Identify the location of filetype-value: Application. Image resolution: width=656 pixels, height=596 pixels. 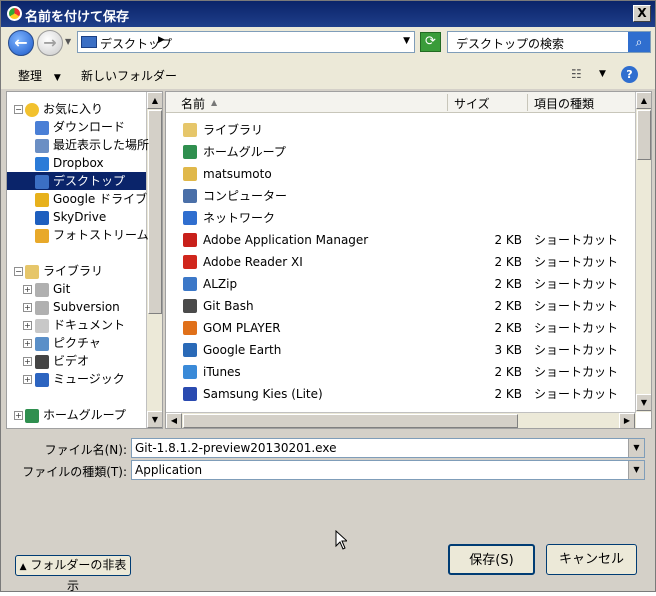
(168, 470).